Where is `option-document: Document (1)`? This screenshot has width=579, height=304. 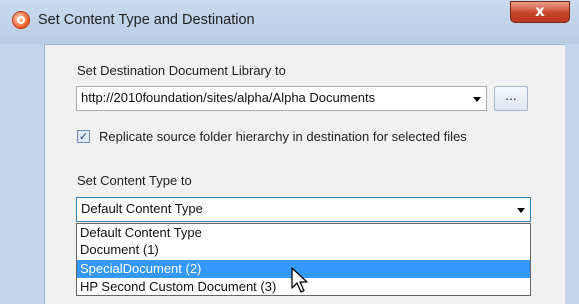
option-document: Document (1) is located at coordinates (303, 250).